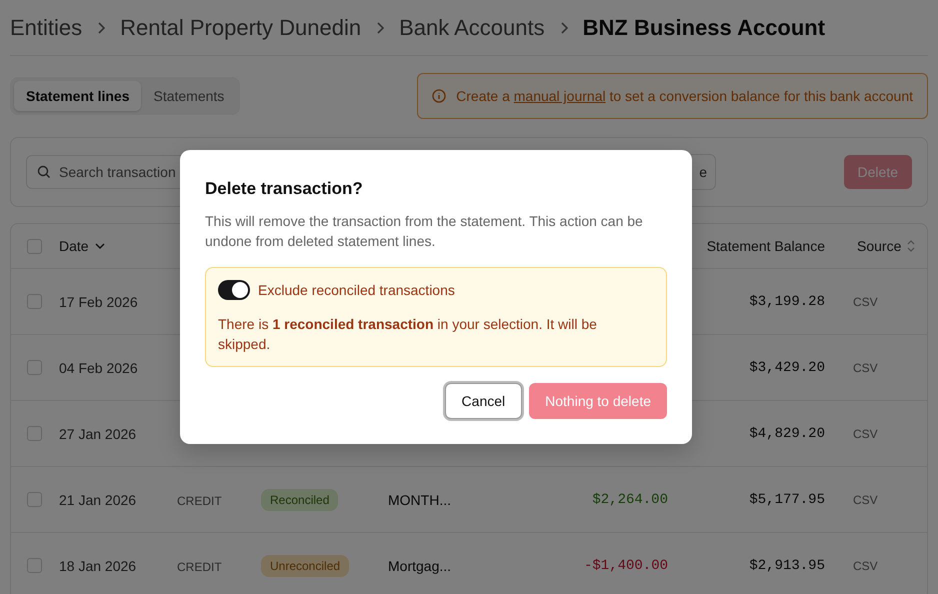 This screenshot has width=938, height=594. Describe the element at coordinates (787, 302) in the screenshot. I see `balance-cell: $3,199.28` at that location.